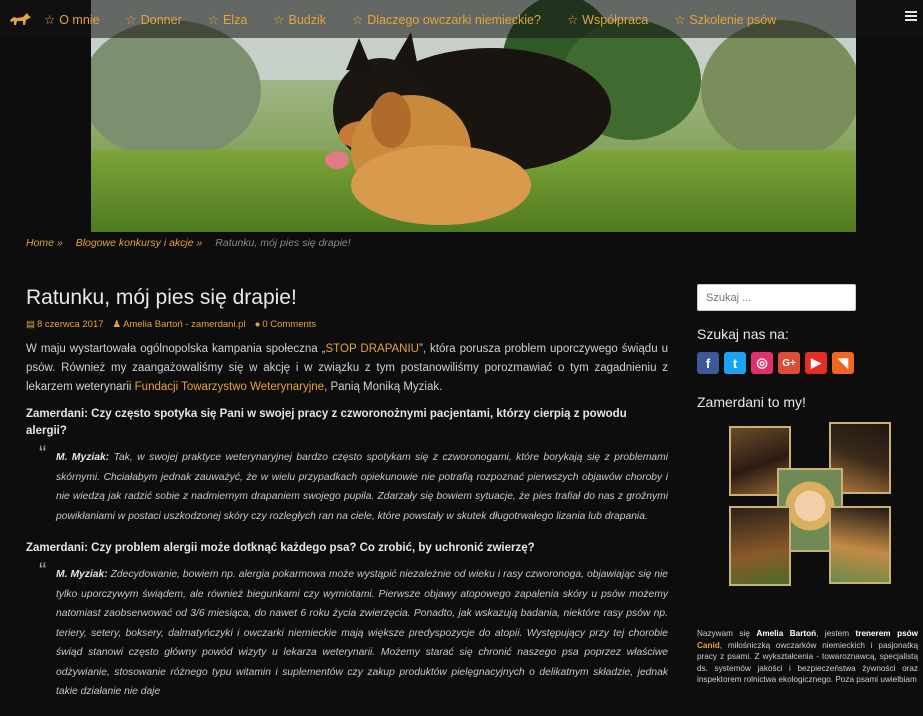 This screenshot has width=923, height=716. Describe the element at coordinates (161, 297) in the screenshot. I see `page-title: Ratunku, mój pies się drapie!` at that location.